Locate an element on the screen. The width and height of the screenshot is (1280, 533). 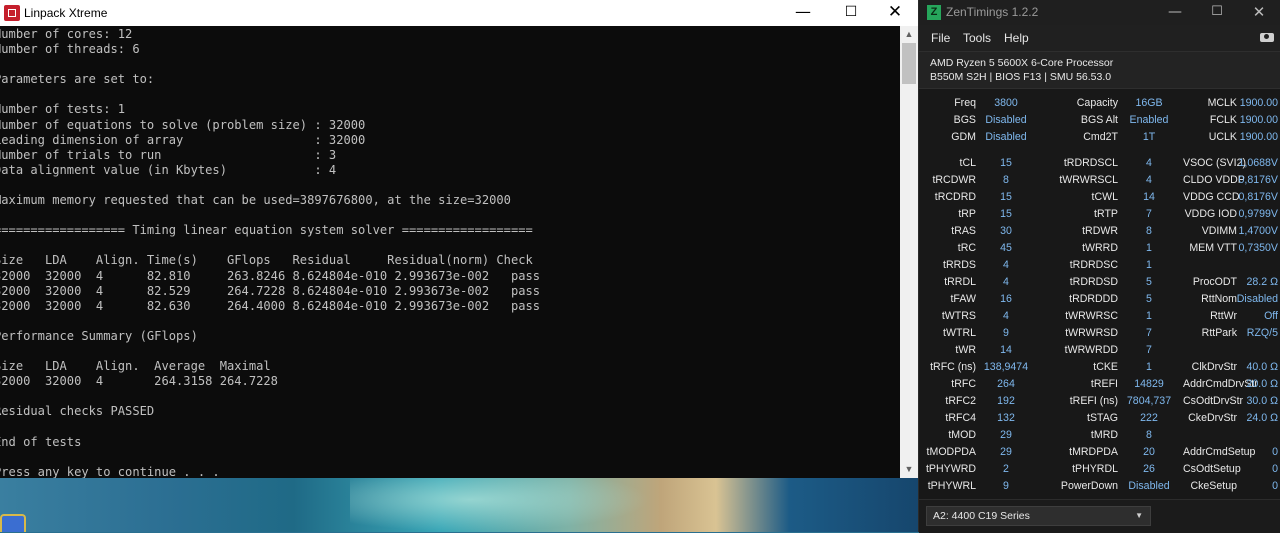
timing-label: tRDRDSC is located at coordinates (1093, 265).